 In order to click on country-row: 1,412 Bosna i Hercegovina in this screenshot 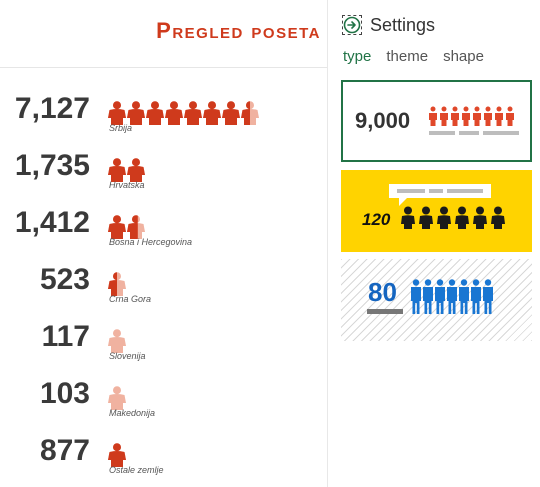, I will do `click(163, 231)`.